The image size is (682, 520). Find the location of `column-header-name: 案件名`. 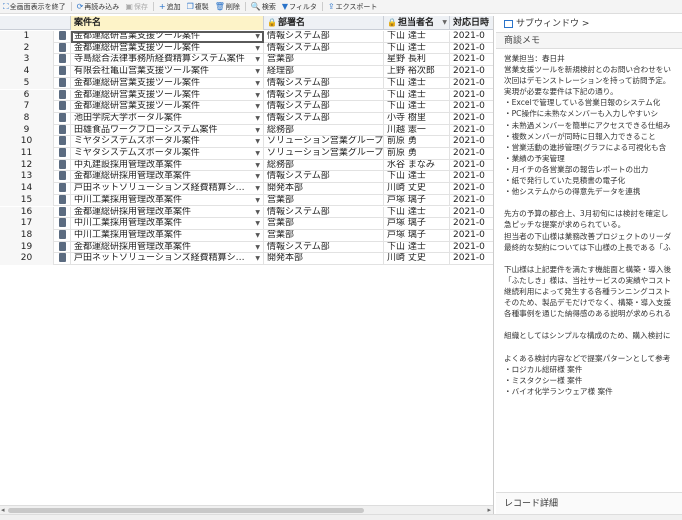

column-header-name: 案件名 is located at coordinates (167, 23).